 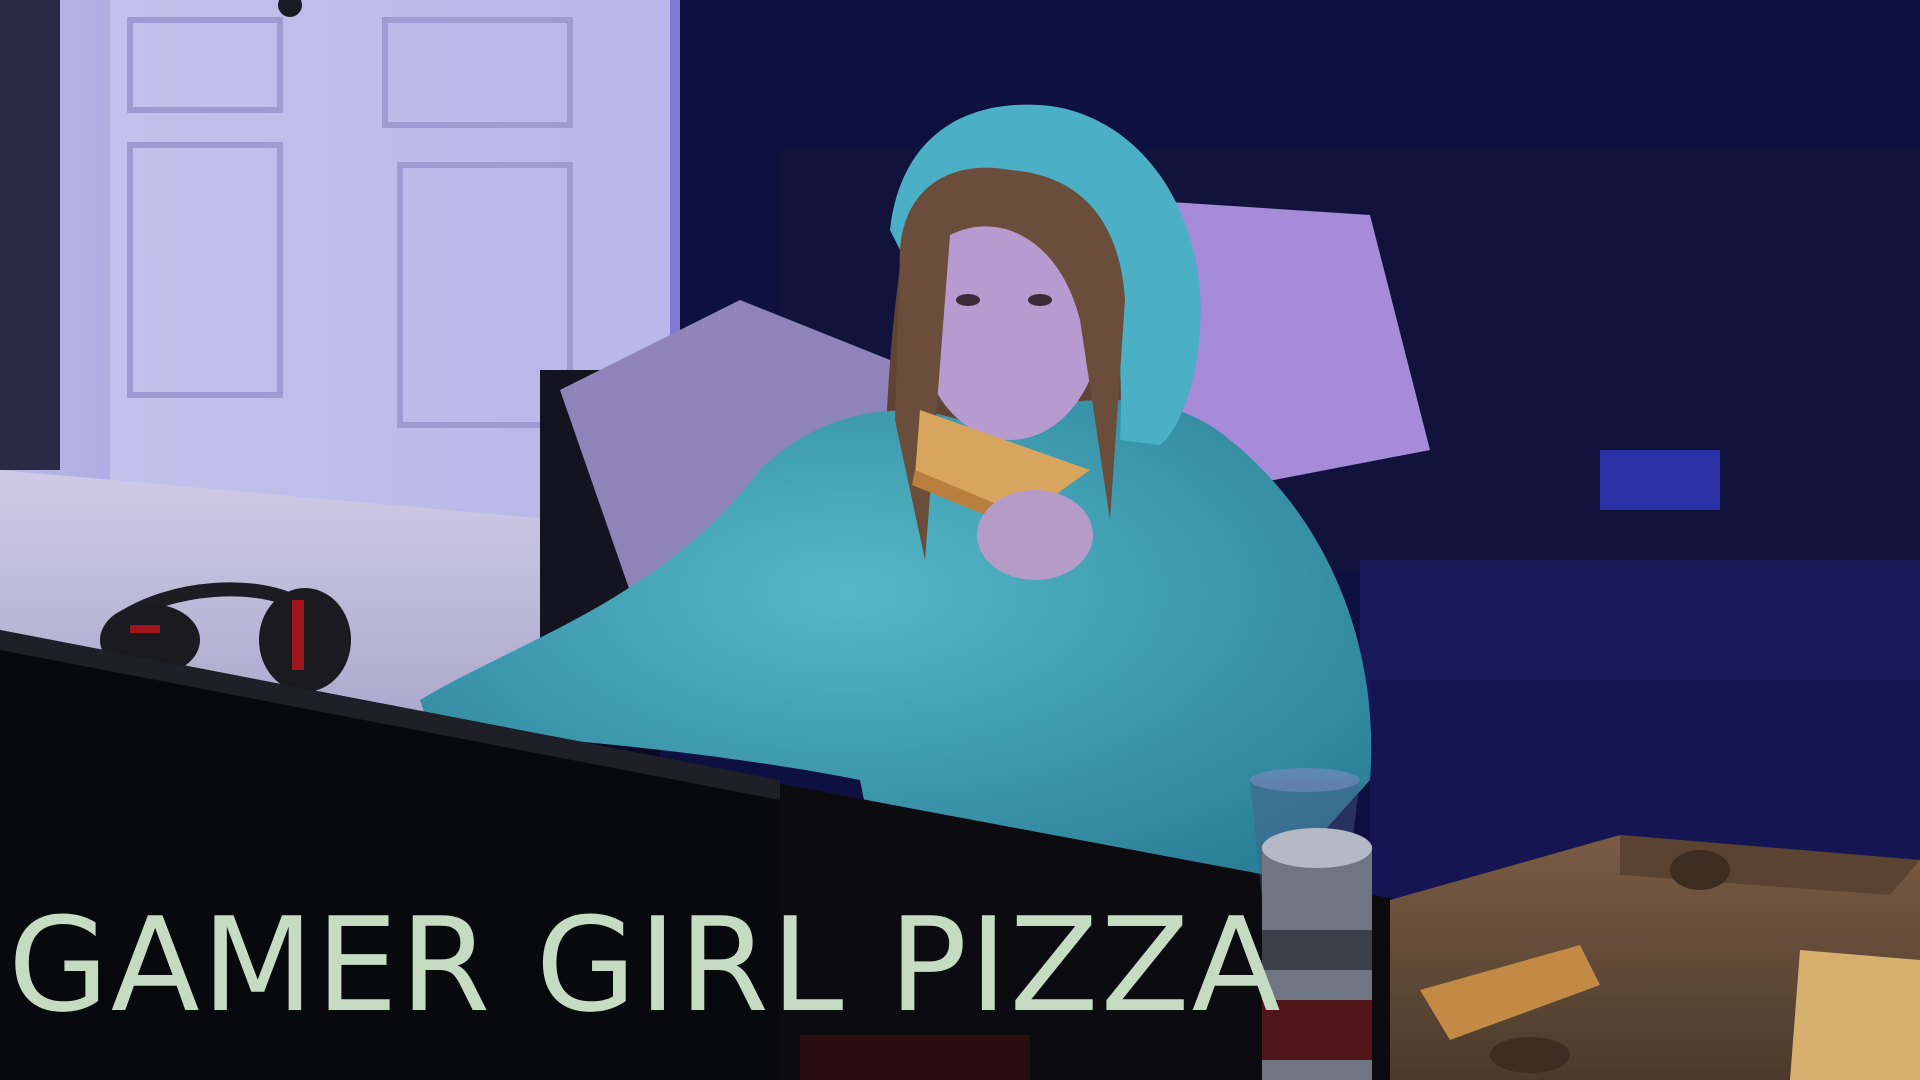 What do you see at coordinates (1035, 535) in the screenshot?
I see `hand` at bounding box center [1035, 535].